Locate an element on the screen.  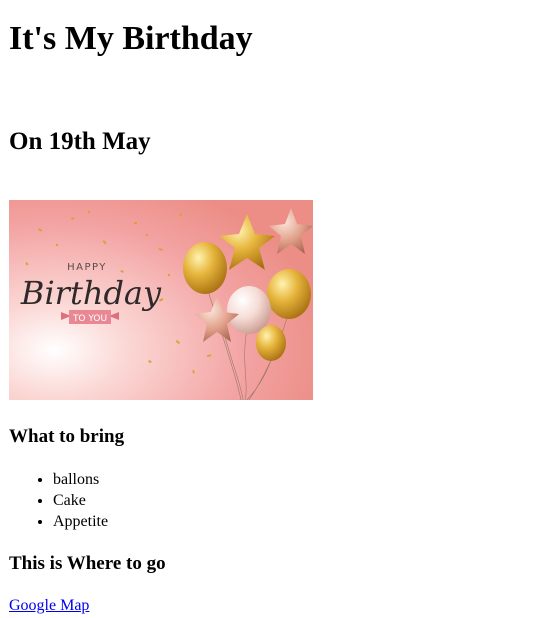
where-to-go-heading: This is Where to go is located at coordinates (87, 563).